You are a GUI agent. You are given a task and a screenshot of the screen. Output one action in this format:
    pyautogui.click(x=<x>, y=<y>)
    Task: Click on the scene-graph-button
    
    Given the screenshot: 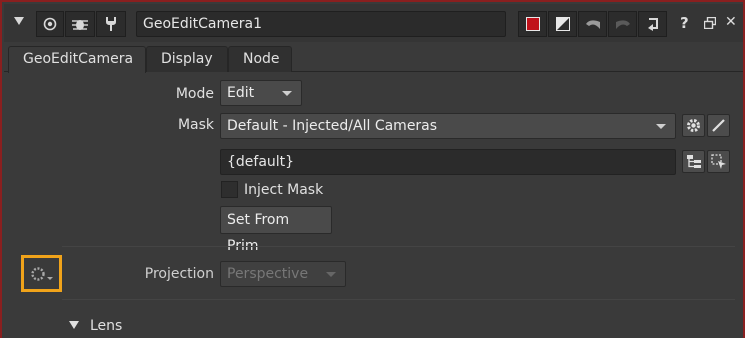 What is the action you would take?
    pyautogui.click(x=693, y=161)
    